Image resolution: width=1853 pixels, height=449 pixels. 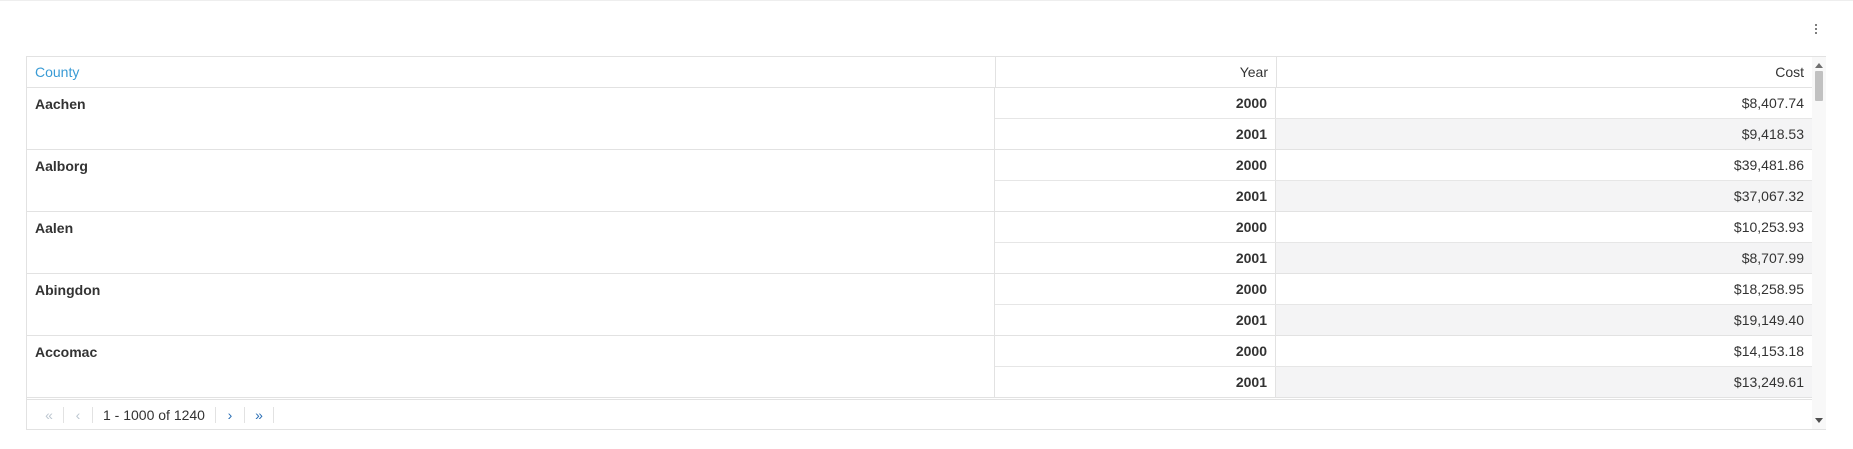 I want to click on county-cell: Abingdon, so click(x=511, y=304).